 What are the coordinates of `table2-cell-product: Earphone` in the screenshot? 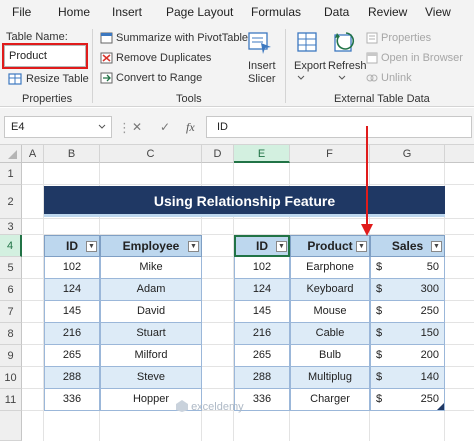 It's located at (330, 268).